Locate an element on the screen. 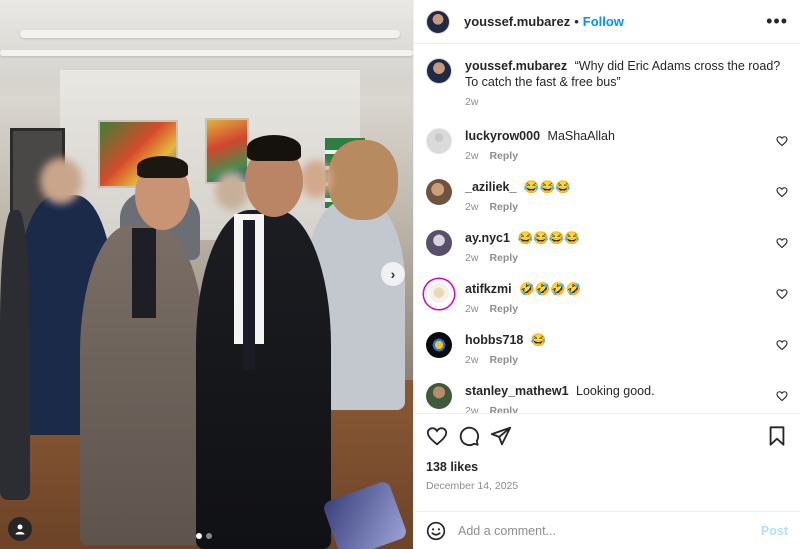 The width and height of the screenshot is (800, 549). comment-username: hobbs718 is located at coordinates (494, 340).